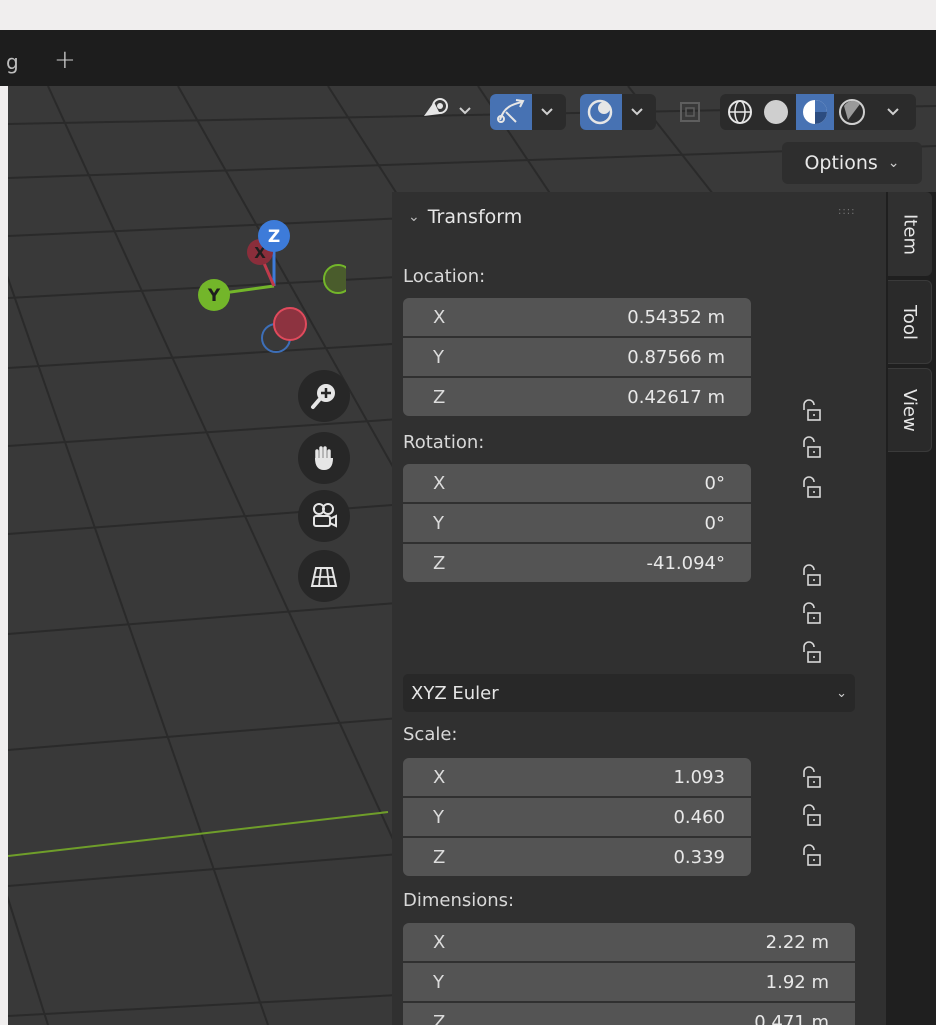 The image size is (936, 1025). Describe the element at coordinates (577, 857) in the screenshot. I see `scale-z-field: Z 0.339` at that location.